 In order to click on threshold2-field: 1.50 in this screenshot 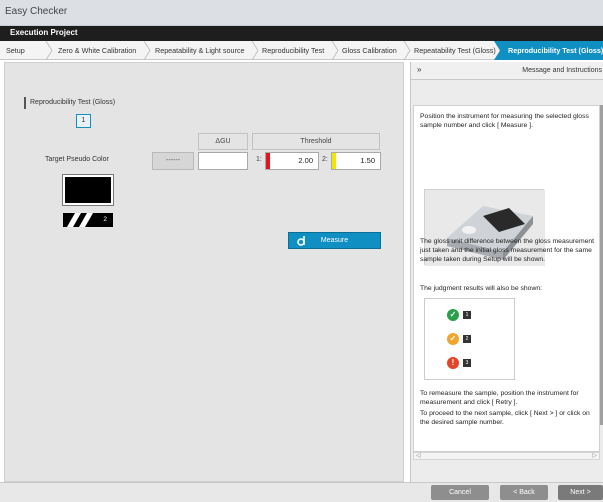, I will do `click(356, 161)`.